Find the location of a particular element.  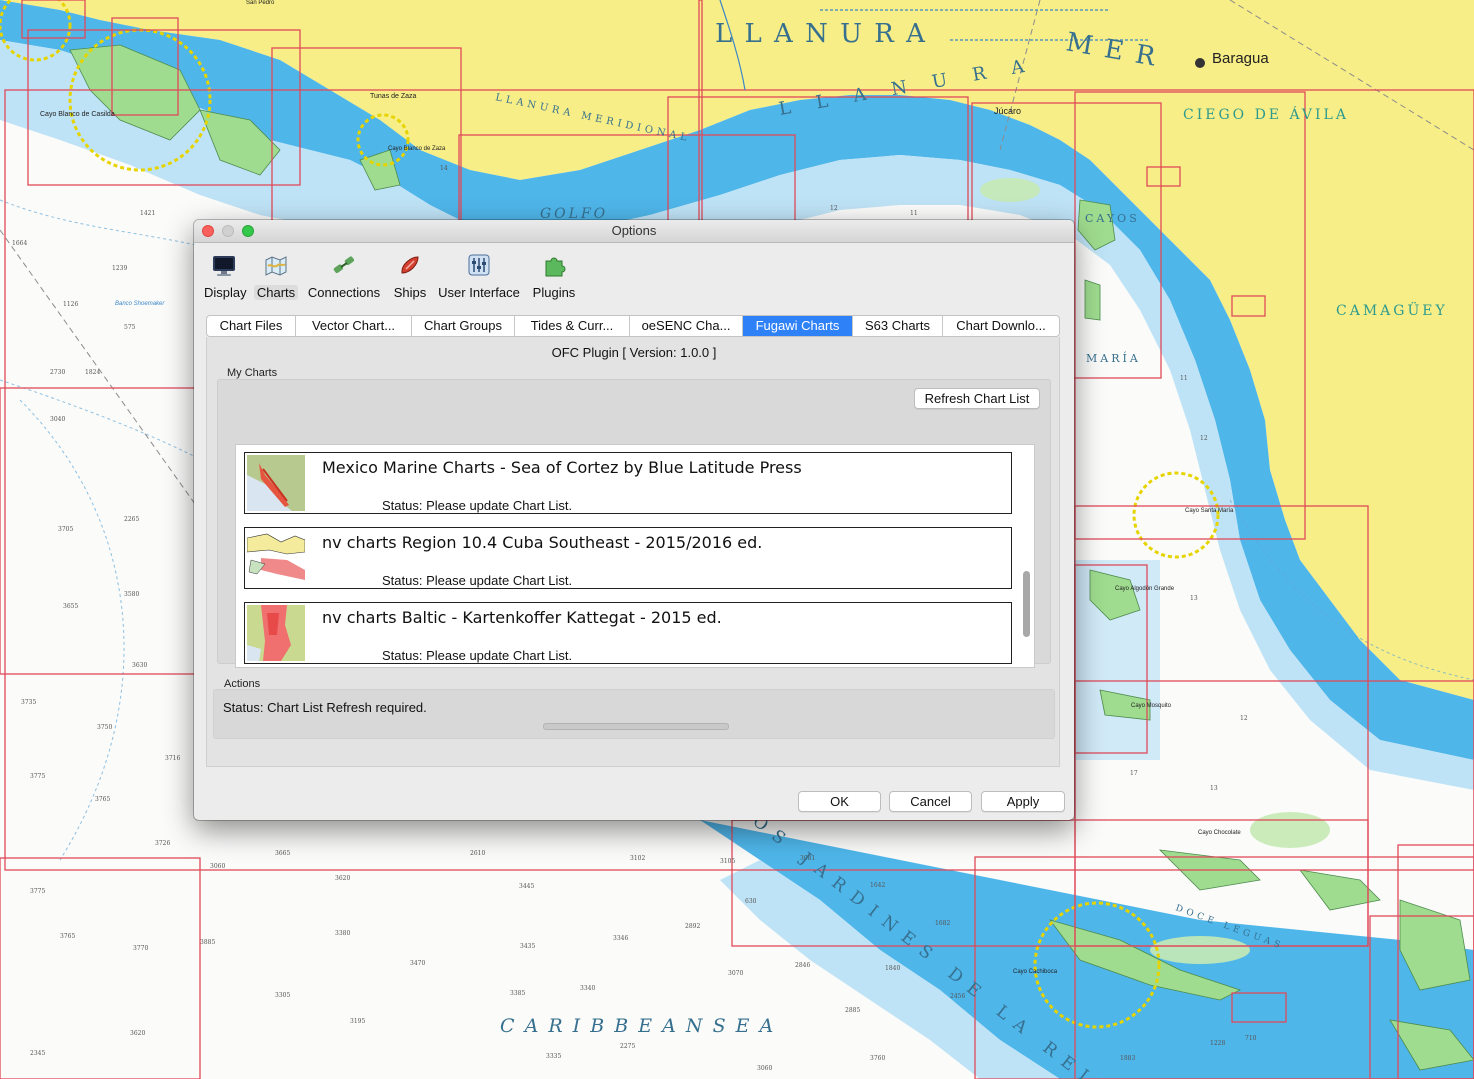

svg-text: 3735 is located at coordinates (28, 702).